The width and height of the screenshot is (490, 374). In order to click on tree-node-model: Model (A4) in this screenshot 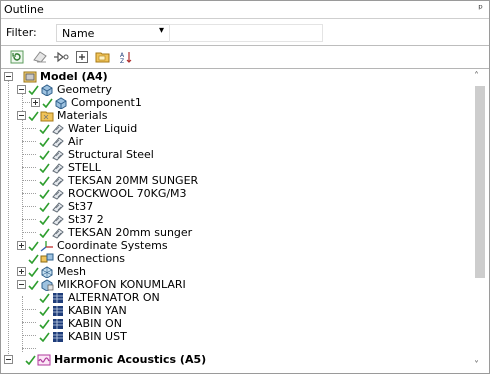, I will do `click(56, 76)`.